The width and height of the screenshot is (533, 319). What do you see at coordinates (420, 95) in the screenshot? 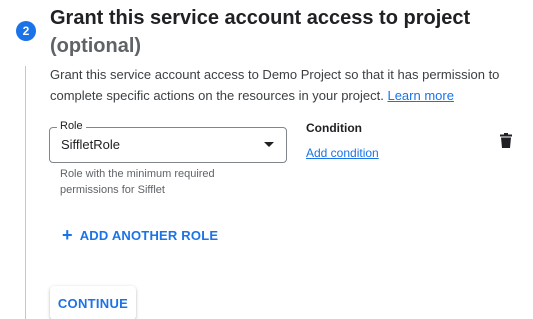
I see `learn-more-link: Learn more` at bounding box center [420, 95].